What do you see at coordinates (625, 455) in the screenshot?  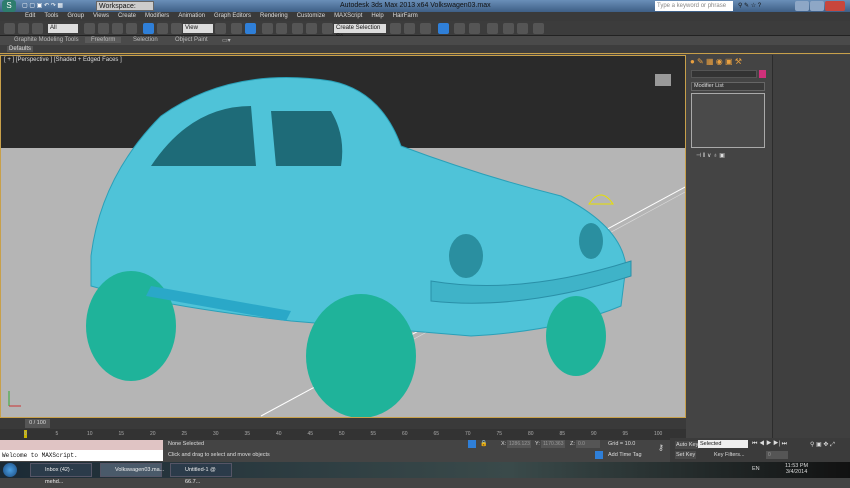 I see `add-time-tag: Add Time Tag` at bounding box center [625, 455].